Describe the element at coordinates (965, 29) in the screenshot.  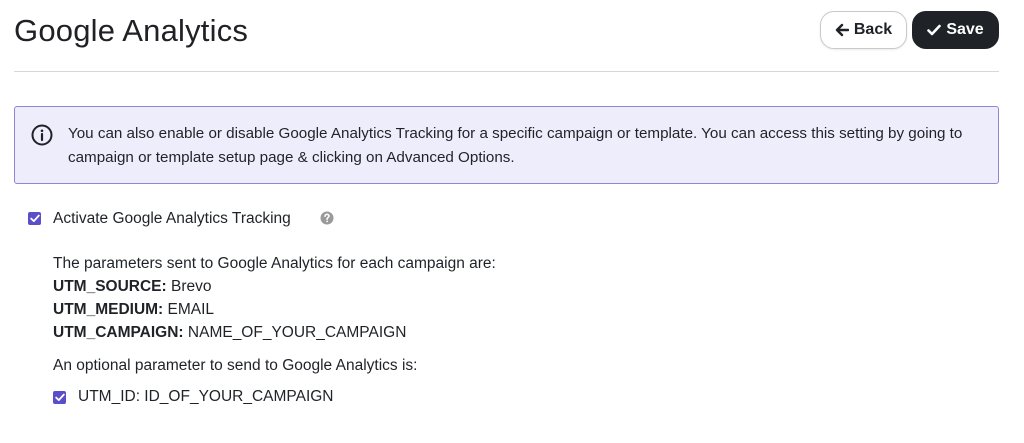
I see `save-button-label: Save` at that location.